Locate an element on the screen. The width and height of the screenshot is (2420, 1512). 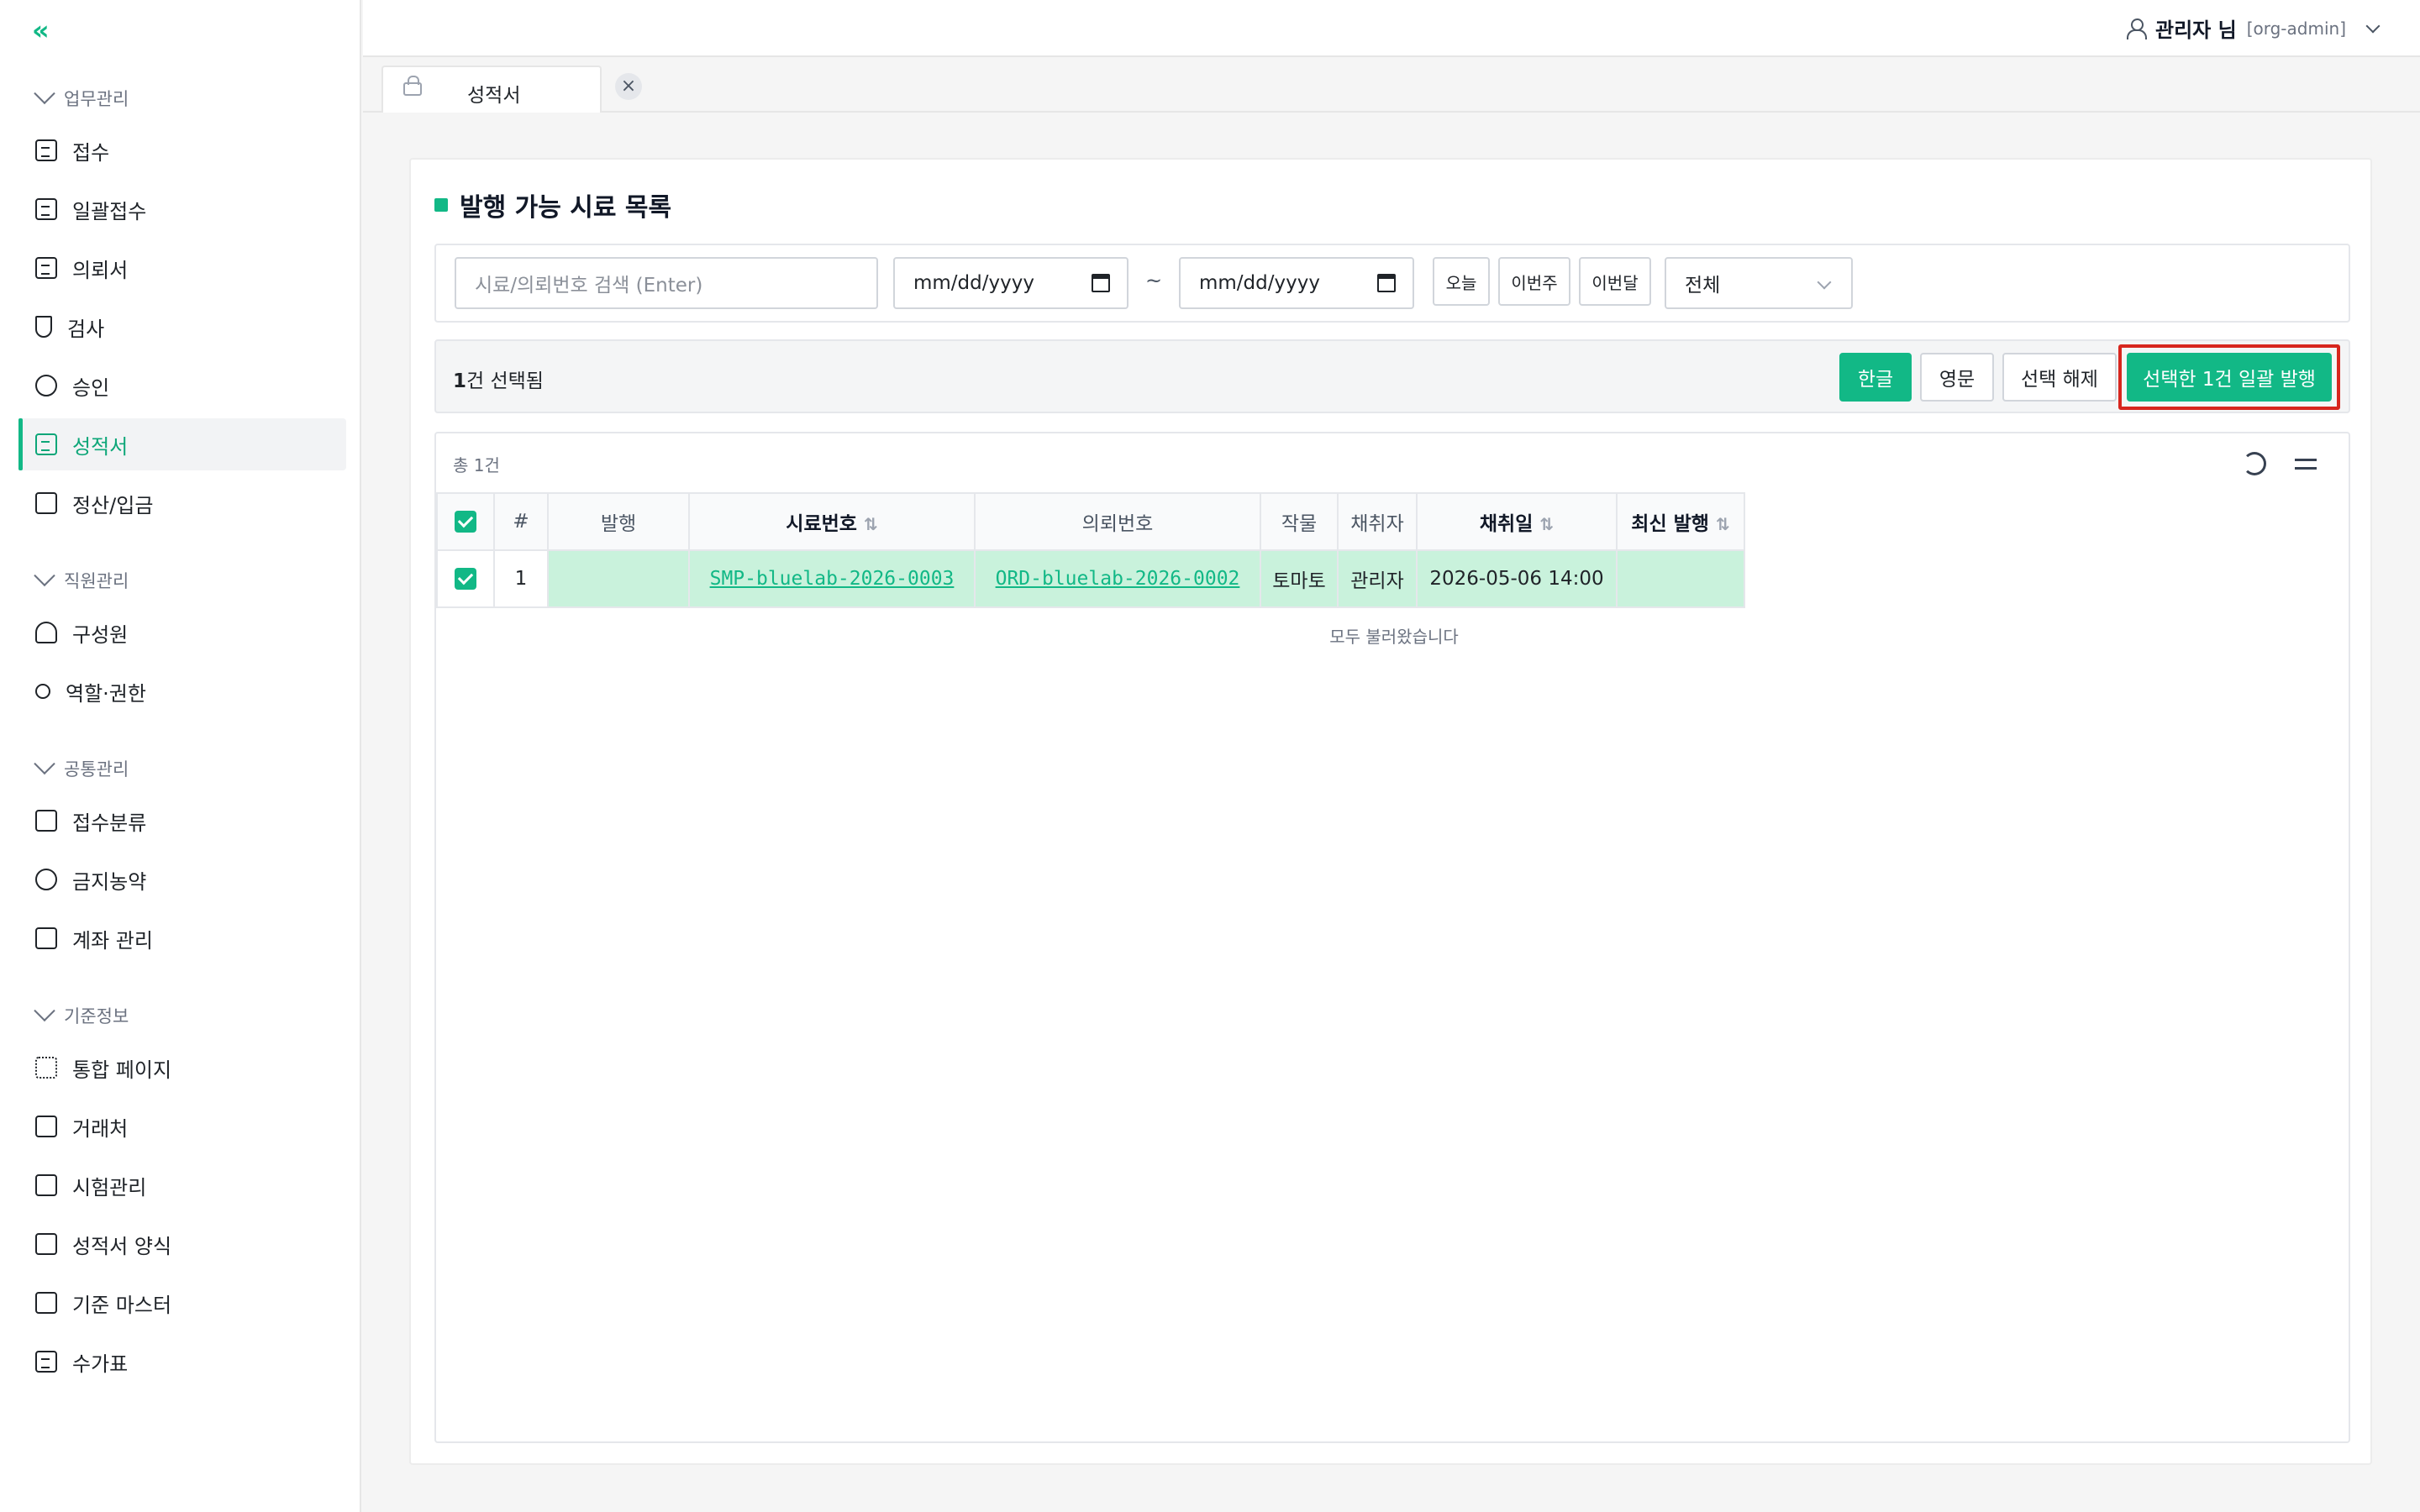
sidebar-item-approval: 승인 is located at coordinates (182, 386).